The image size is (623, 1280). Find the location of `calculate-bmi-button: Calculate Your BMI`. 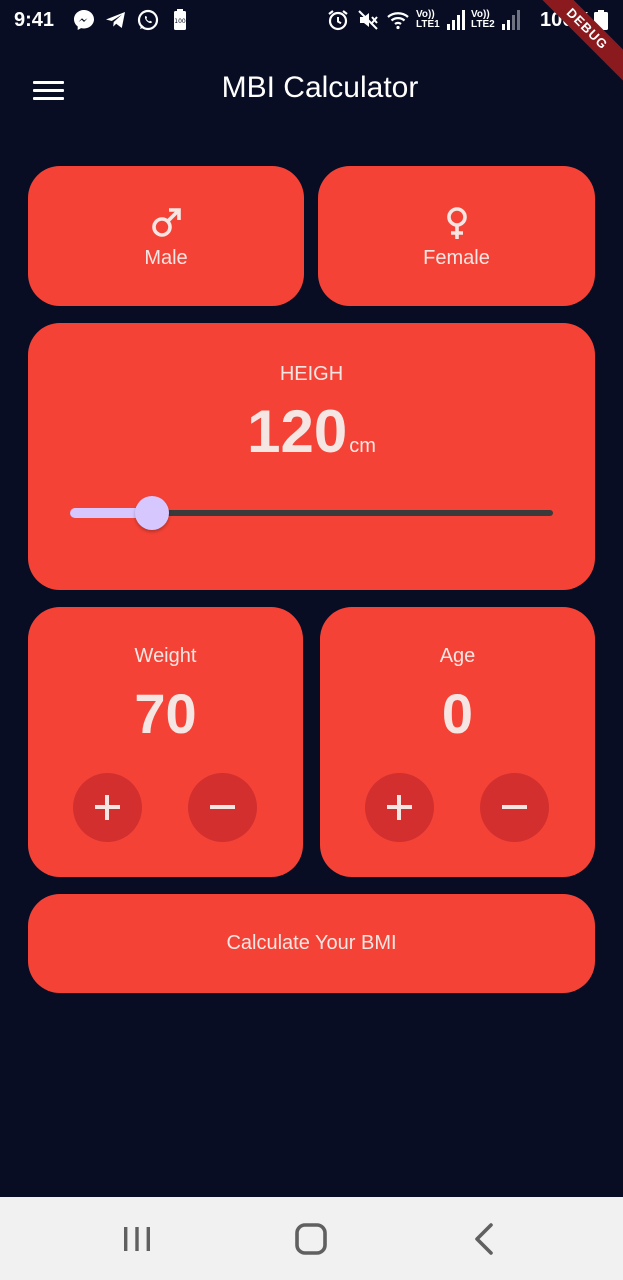

calculate-bmi-button: Calculate Your BMI is located at coordinates (311, 943).